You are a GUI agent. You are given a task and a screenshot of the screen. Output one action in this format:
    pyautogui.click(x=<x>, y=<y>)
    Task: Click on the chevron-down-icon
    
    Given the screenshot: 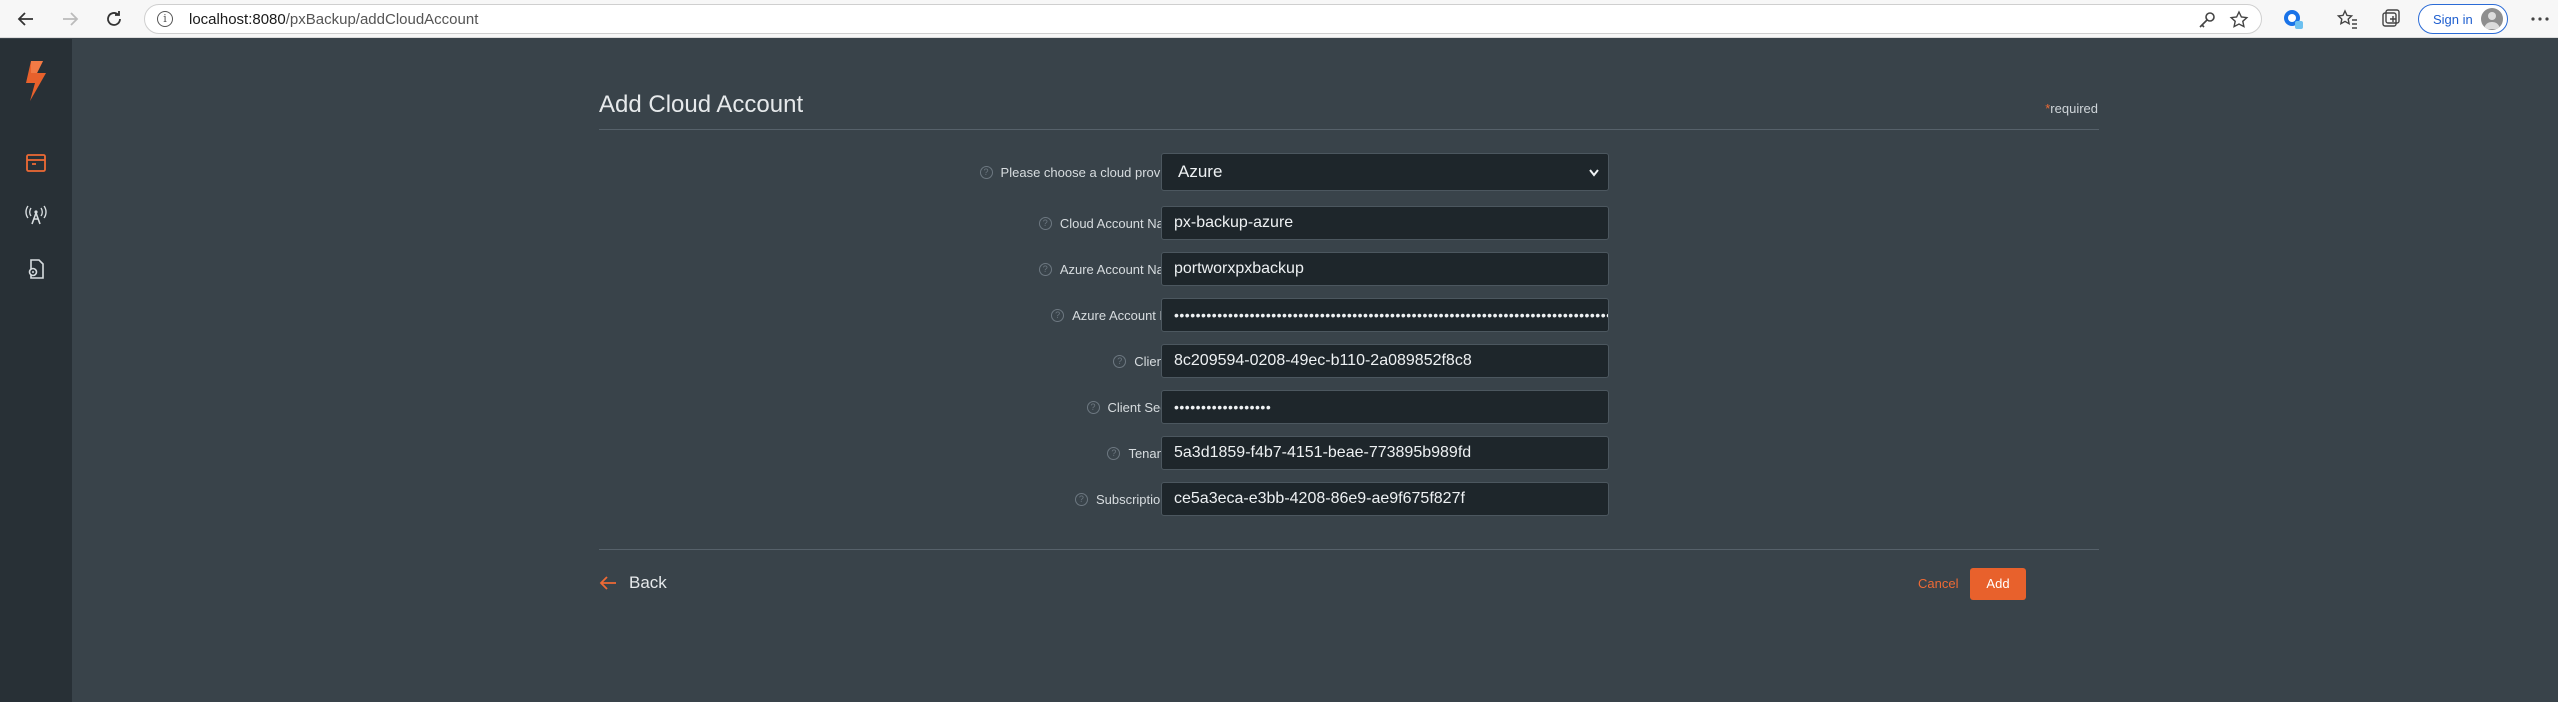 What is the action you would take?
    pyautogui.click(x=1594, y=173)
    